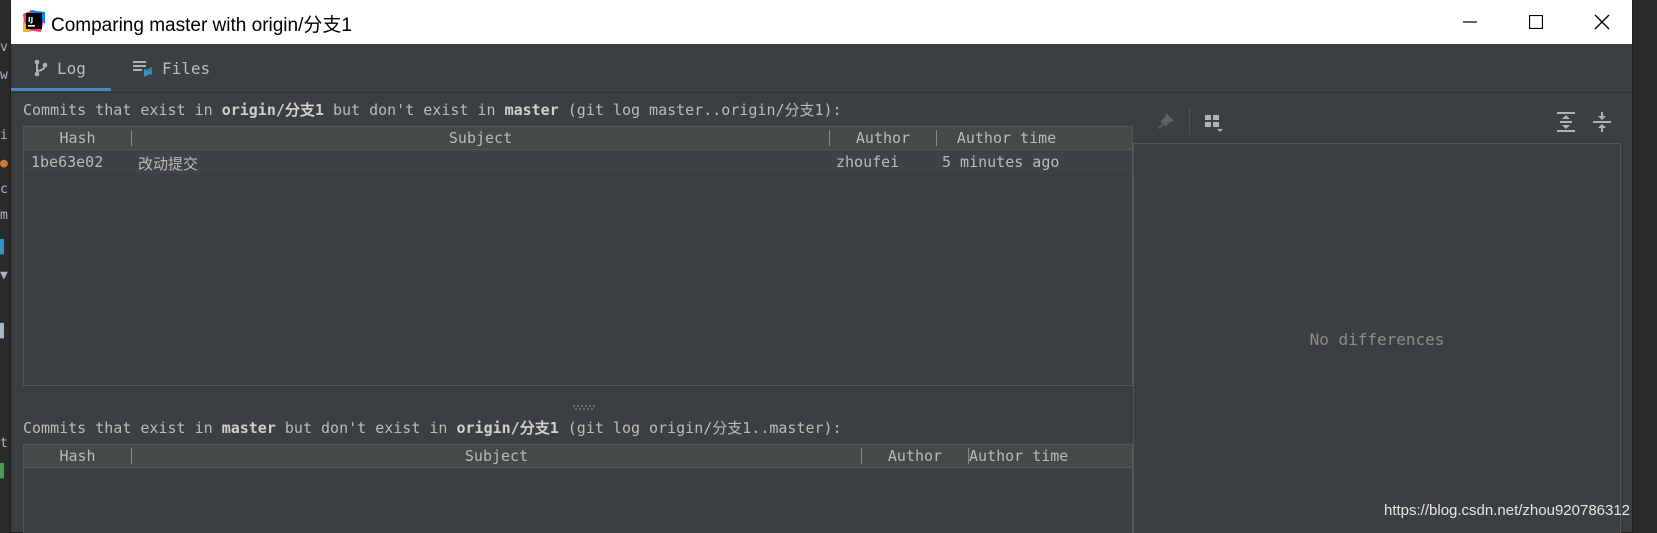  Describe the element at coordinates (1166, 122) in the screenshot. I see `pin-icon` at that location.